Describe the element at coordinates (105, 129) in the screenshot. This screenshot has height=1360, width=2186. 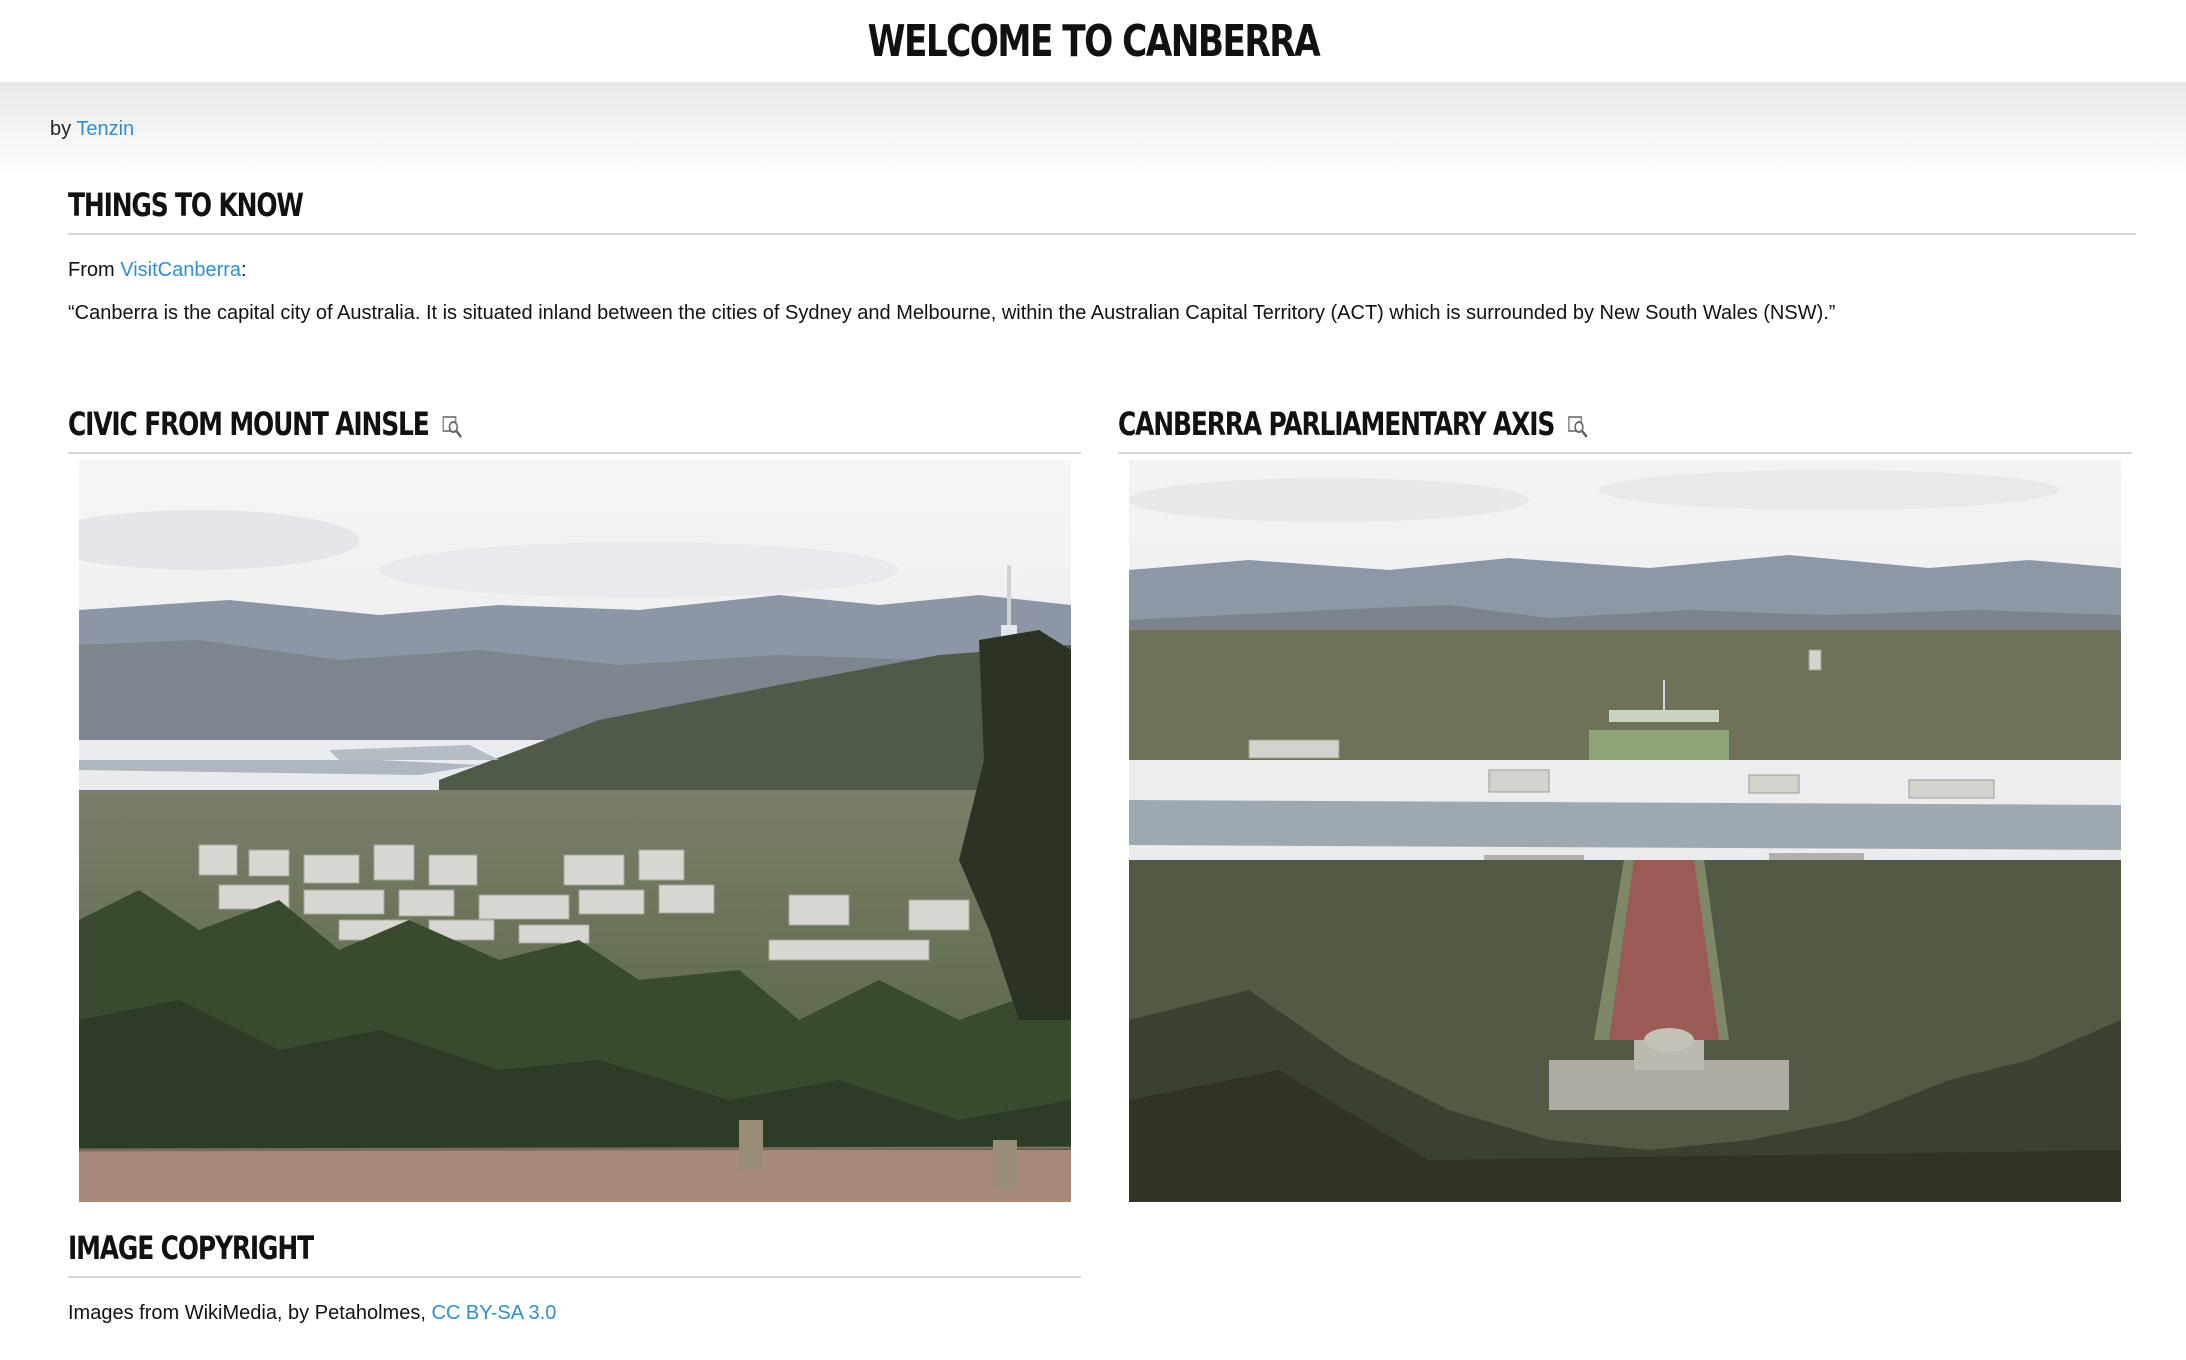
I see `author-link: Tenzin` at that location.